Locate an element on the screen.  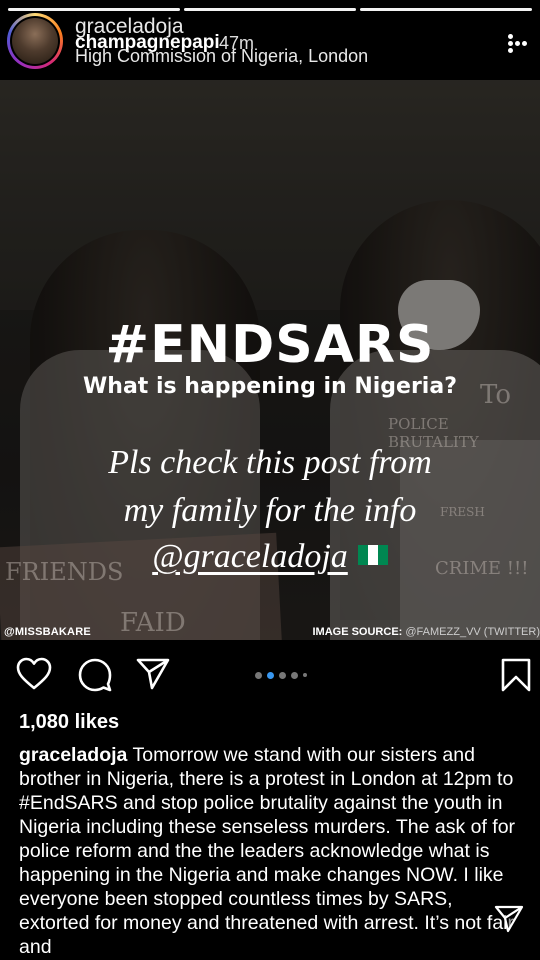
story-location: High Commission of Nigeria, London is located at coordinates (221, 56).